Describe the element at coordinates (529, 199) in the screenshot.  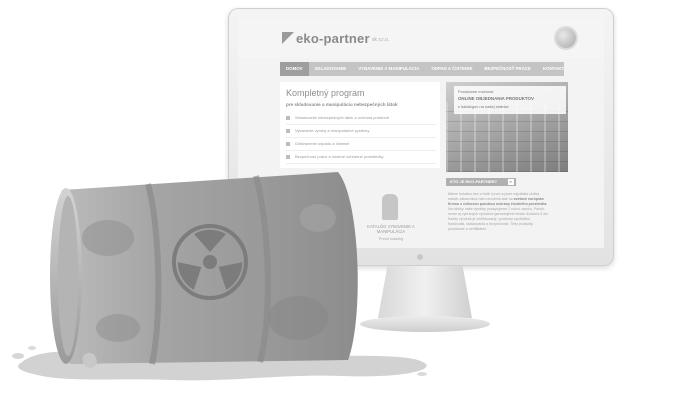
I see `about-highlight: svetové európske` at that location.